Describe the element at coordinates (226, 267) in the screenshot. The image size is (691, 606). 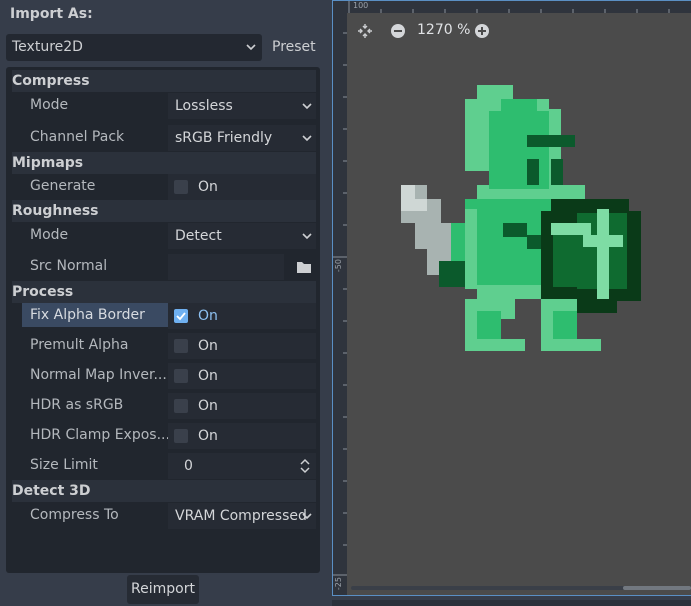
I see `src-normal-path` at that location.